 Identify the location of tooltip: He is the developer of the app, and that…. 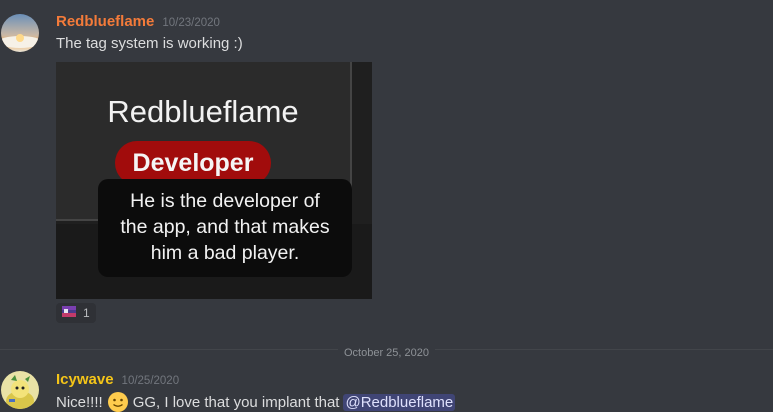
(225, 228).